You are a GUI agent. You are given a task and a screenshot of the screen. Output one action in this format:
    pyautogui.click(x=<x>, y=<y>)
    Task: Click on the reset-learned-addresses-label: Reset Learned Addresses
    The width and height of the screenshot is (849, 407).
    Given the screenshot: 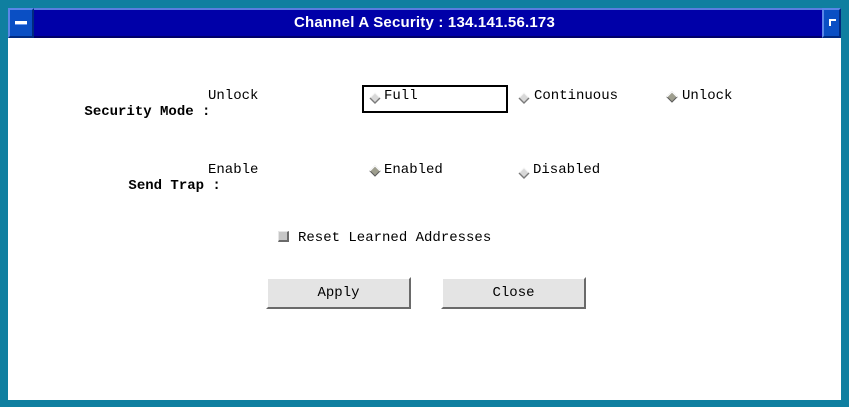 What is the action you would take?
    pyautogui.click(x=394, y=238)
    